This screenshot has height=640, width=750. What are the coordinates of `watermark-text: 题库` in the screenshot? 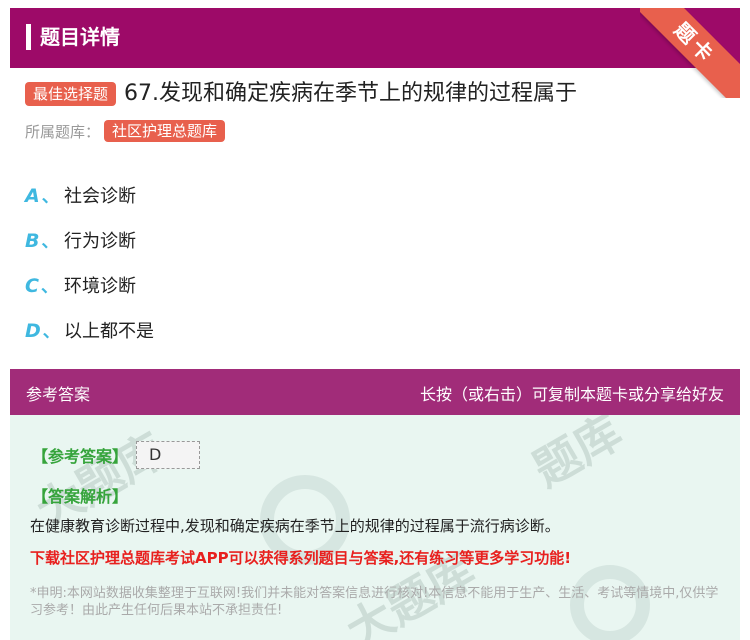 It's located at (577, 456).